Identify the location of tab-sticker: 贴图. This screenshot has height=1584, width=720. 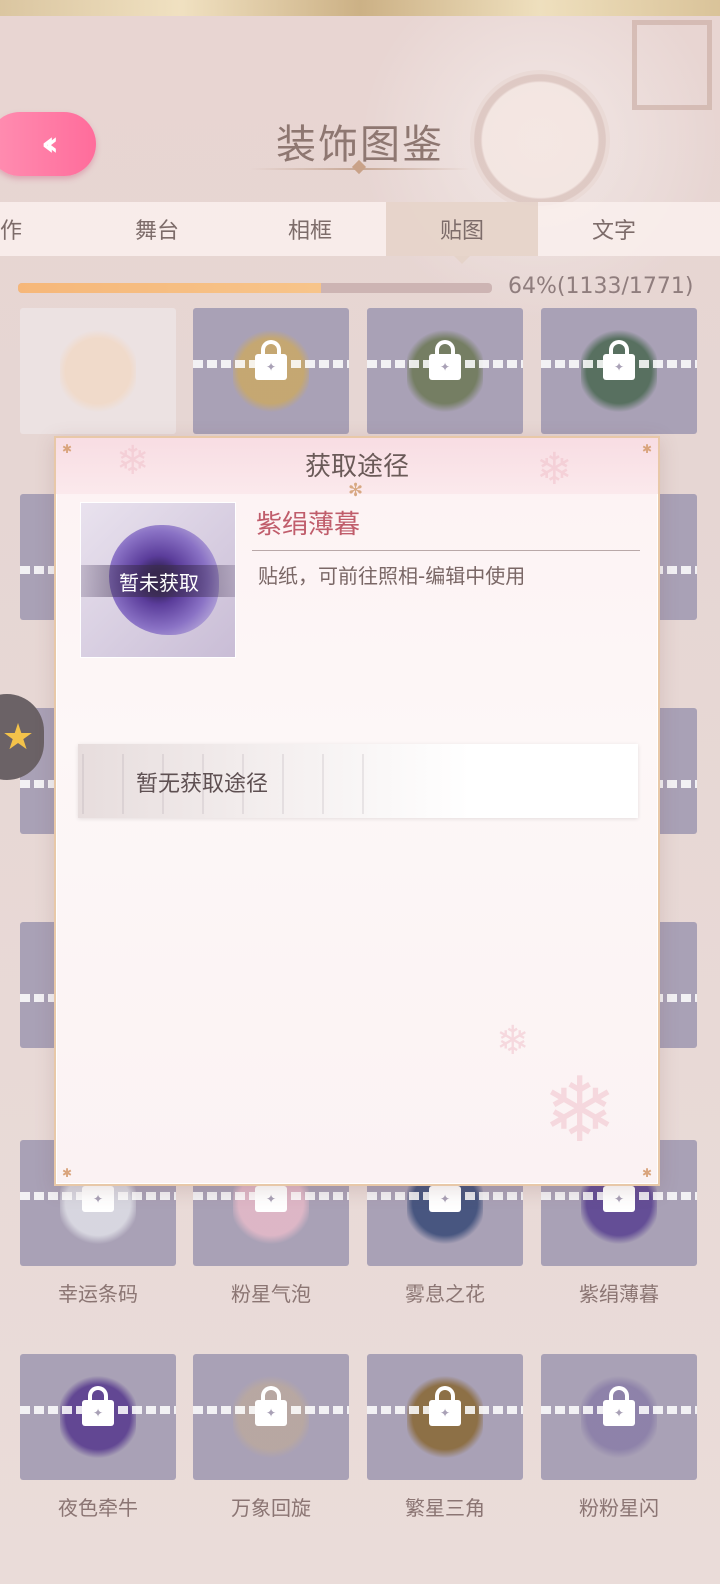
(462, 233).